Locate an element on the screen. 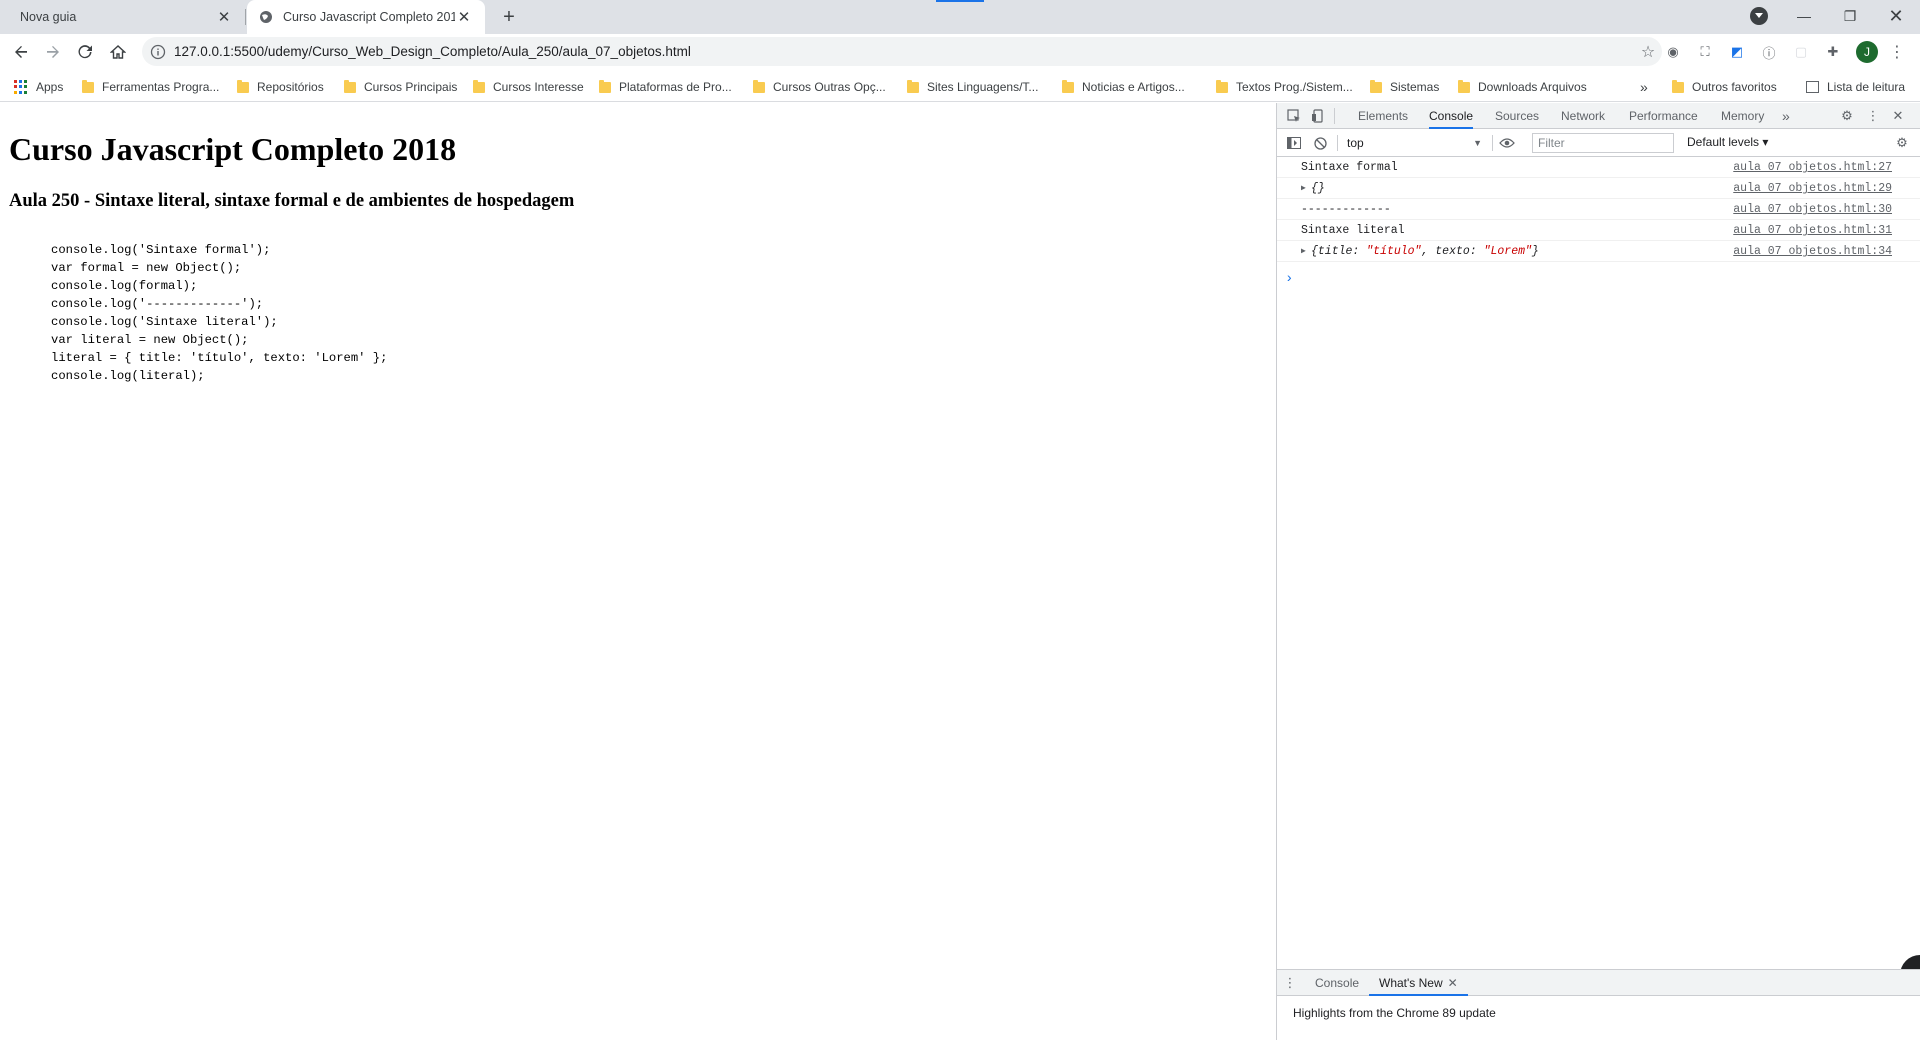  window-close-icon: ✕ is located at coordinates (1896, 16).